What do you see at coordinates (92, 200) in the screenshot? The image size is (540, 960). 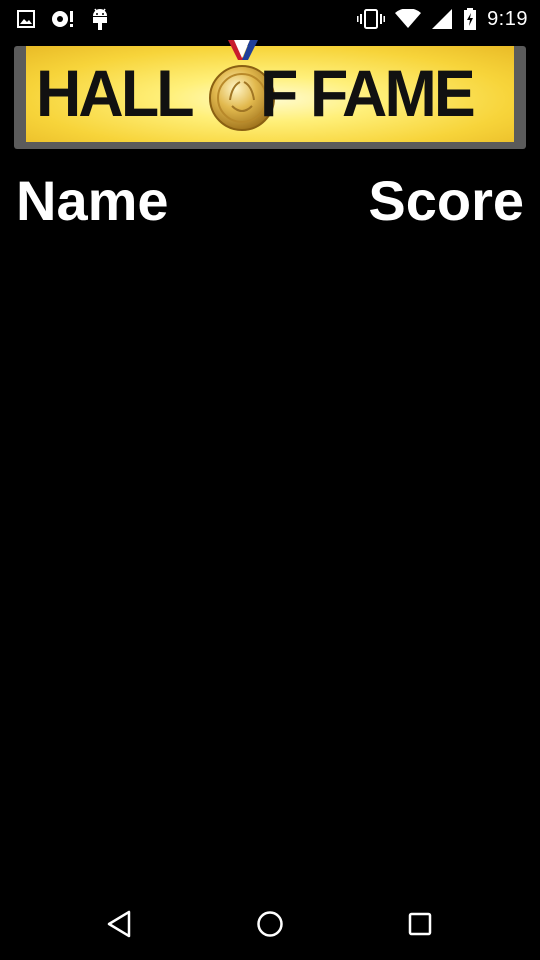 I see `name-column-header: Name` at bounding box center [92, 200].